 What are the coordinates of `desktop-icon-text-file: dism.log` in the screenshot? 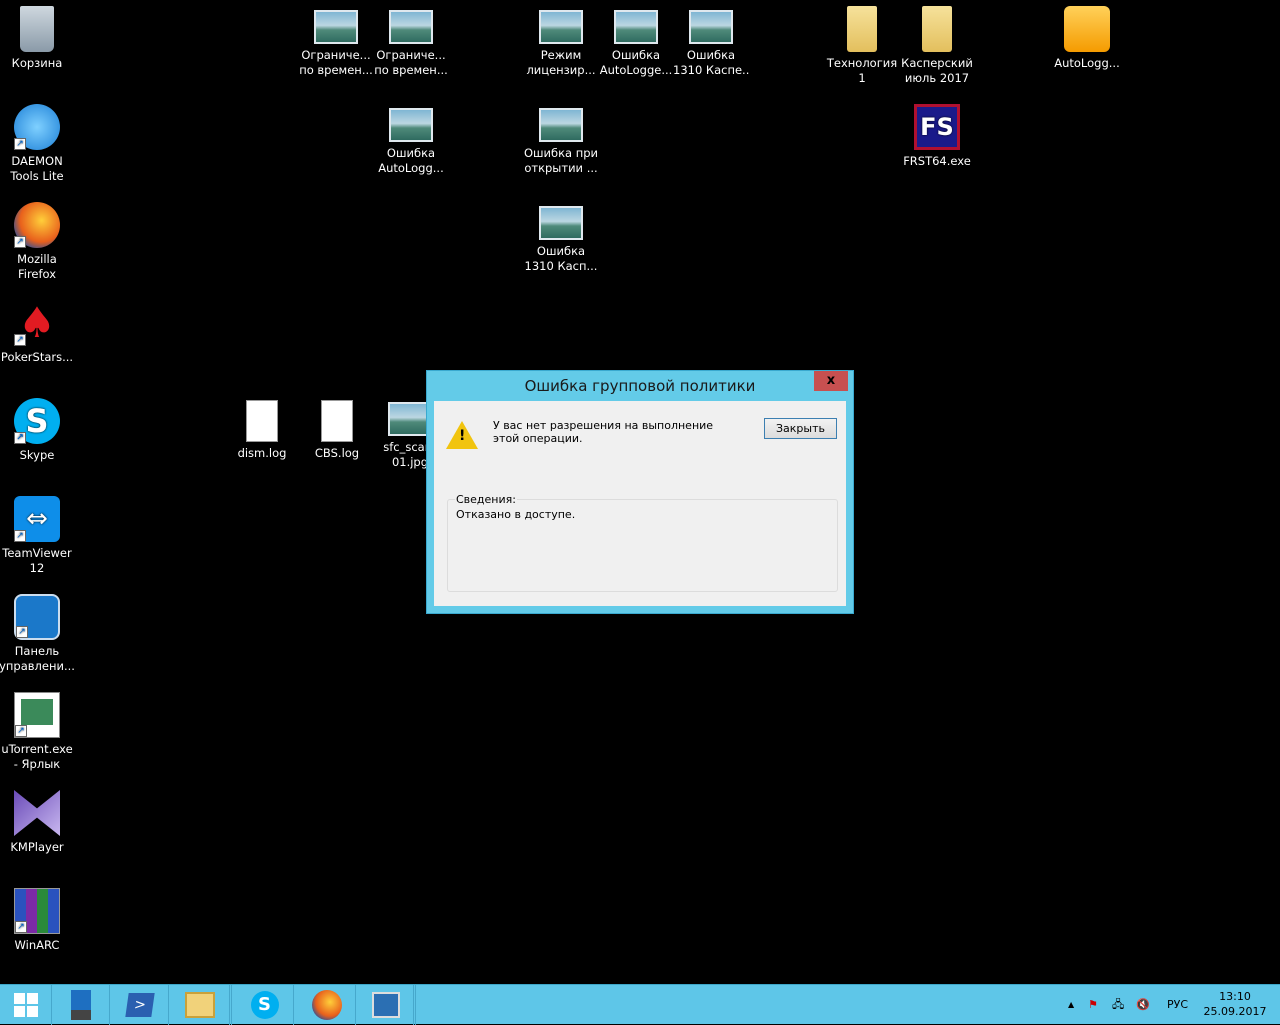 It's located at (262, 426).